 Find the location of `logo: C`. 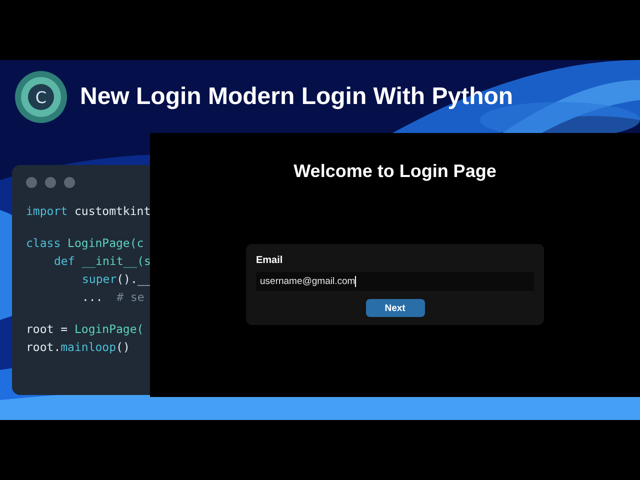

logo: C is located at coordinates (41, 97).